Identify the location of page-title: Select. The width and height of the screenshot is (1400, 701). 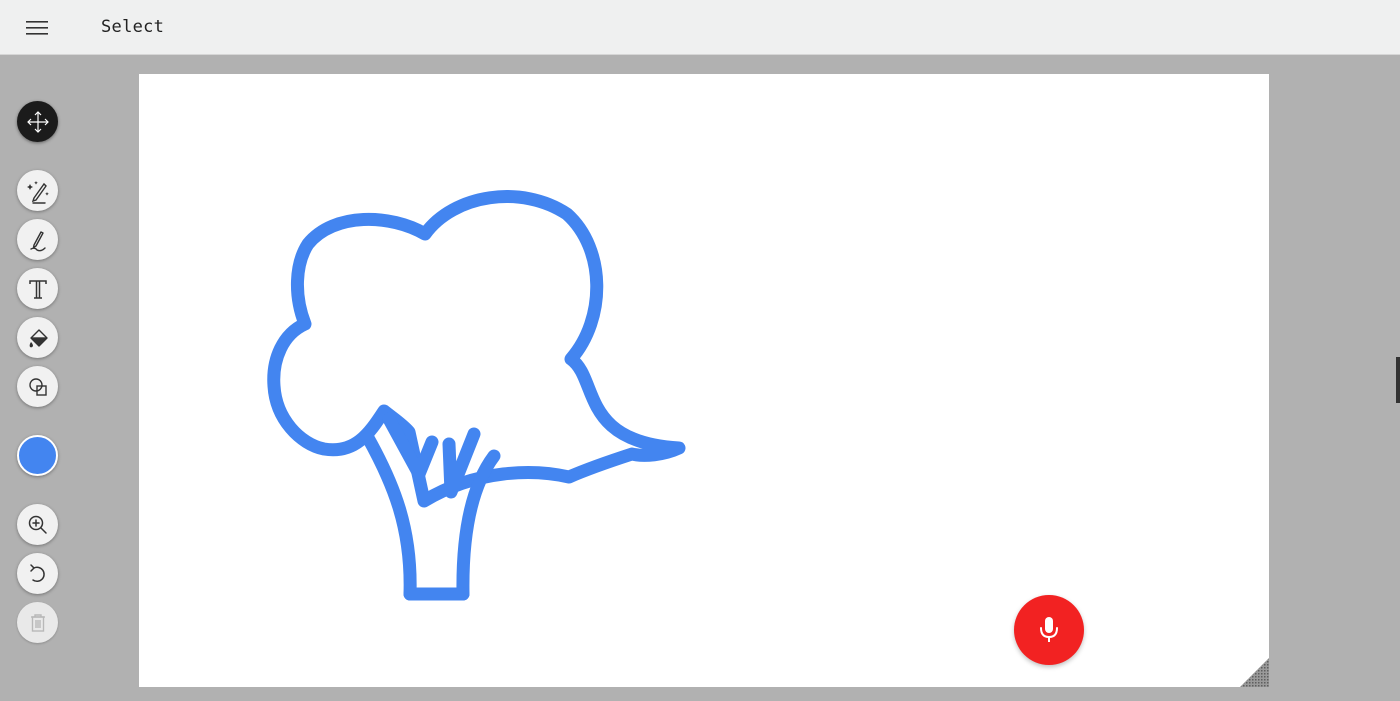
(133, 27).